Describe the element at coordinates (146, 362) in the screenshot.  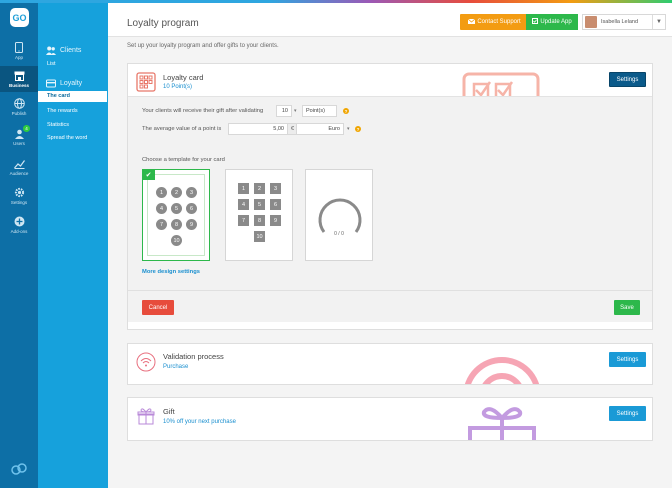
I see `wifi-icon` at that location.